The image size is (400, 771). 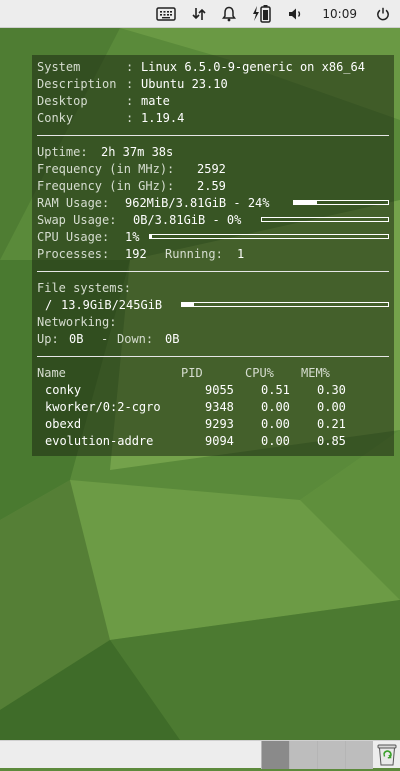 I want to click on process-pid: 9348, so click(x=219, y=407).